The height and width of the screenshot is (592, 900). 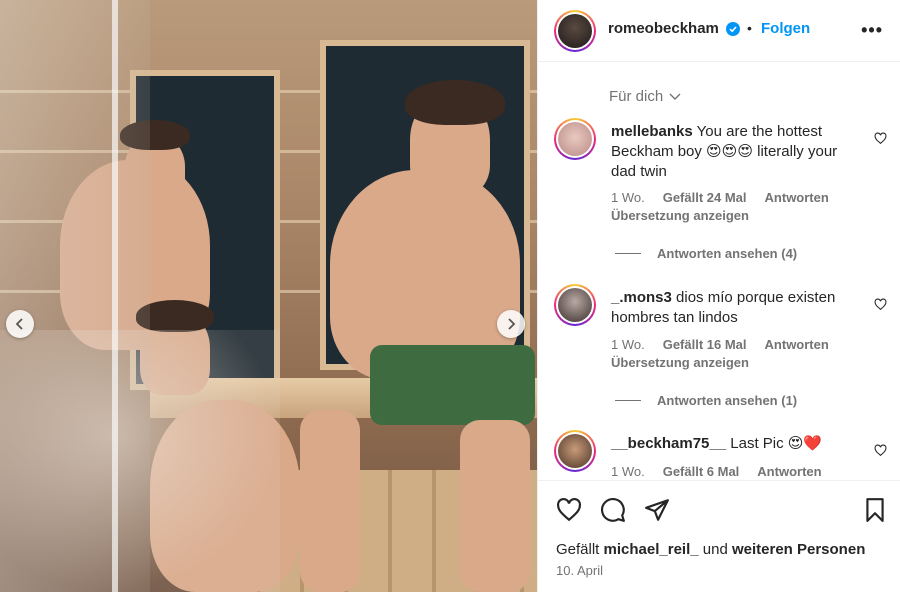 I want to click on previous-photo-button, so click(x=20, y=324).